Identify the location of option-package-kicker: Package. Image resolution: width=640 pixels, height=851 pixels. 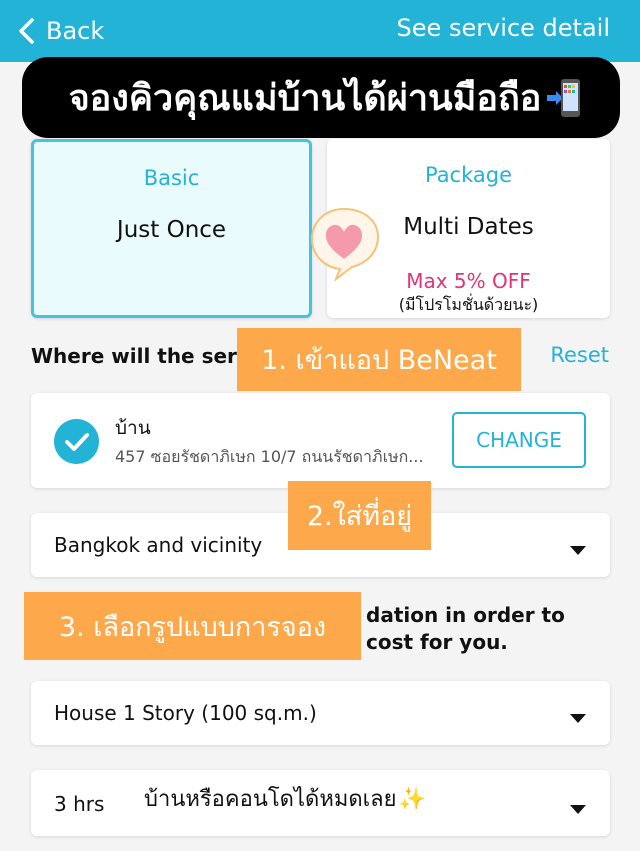
(468, 175).